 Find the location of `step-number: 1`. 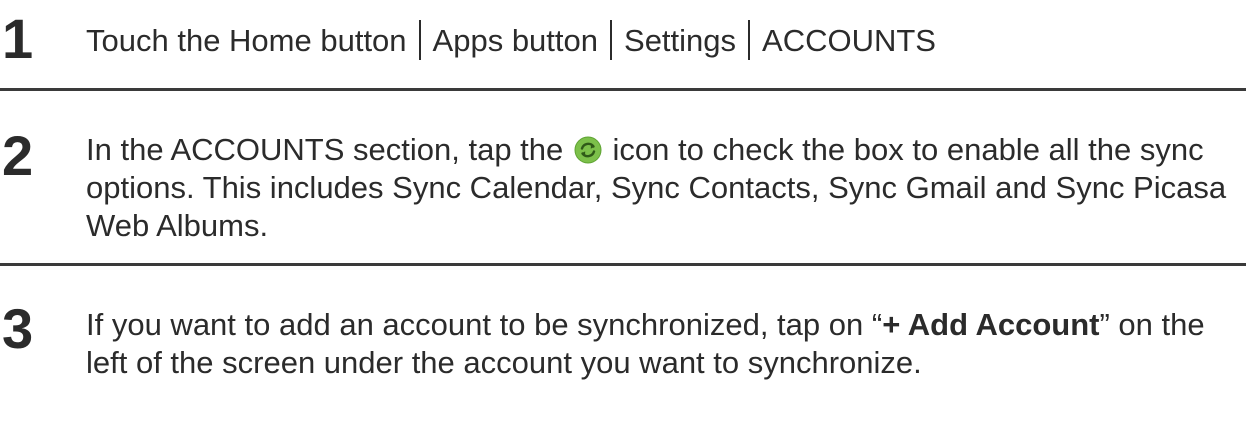

step-number: 1 is located at coordinates (18, 38).